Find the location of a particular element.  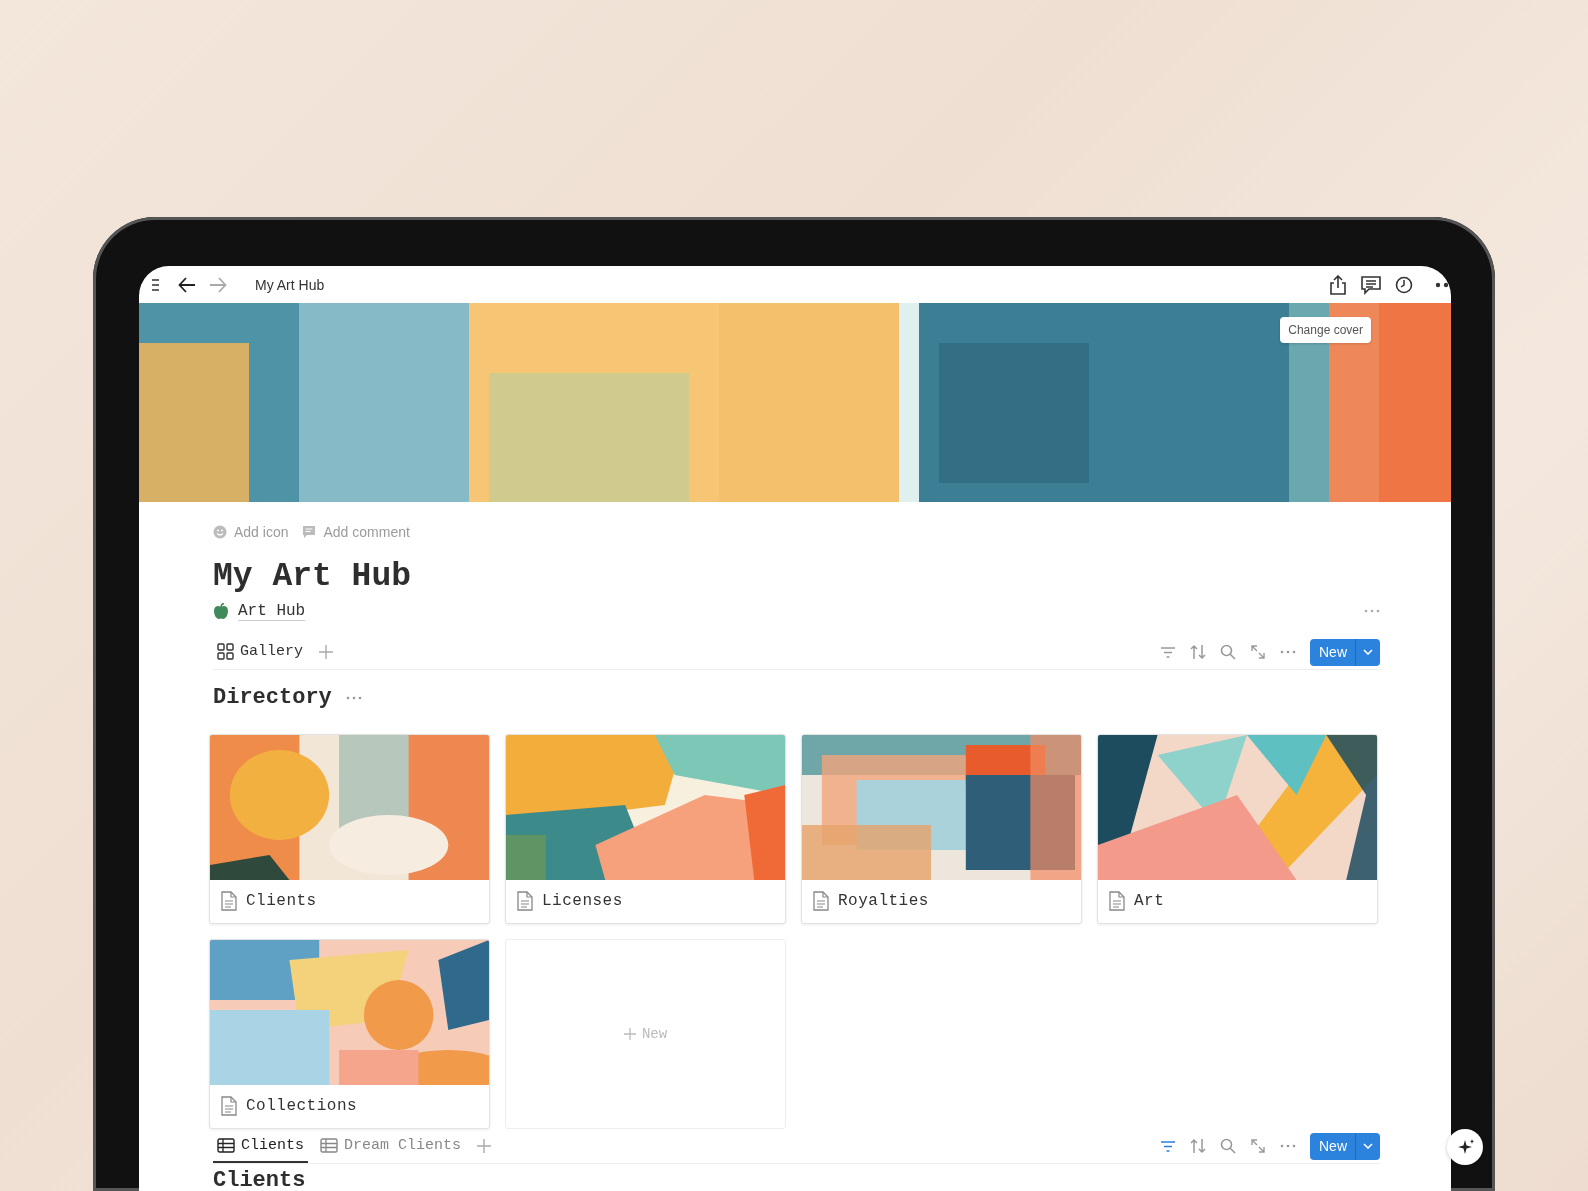

change-cover-button: Change cover is located at coordinates (1325, 330).